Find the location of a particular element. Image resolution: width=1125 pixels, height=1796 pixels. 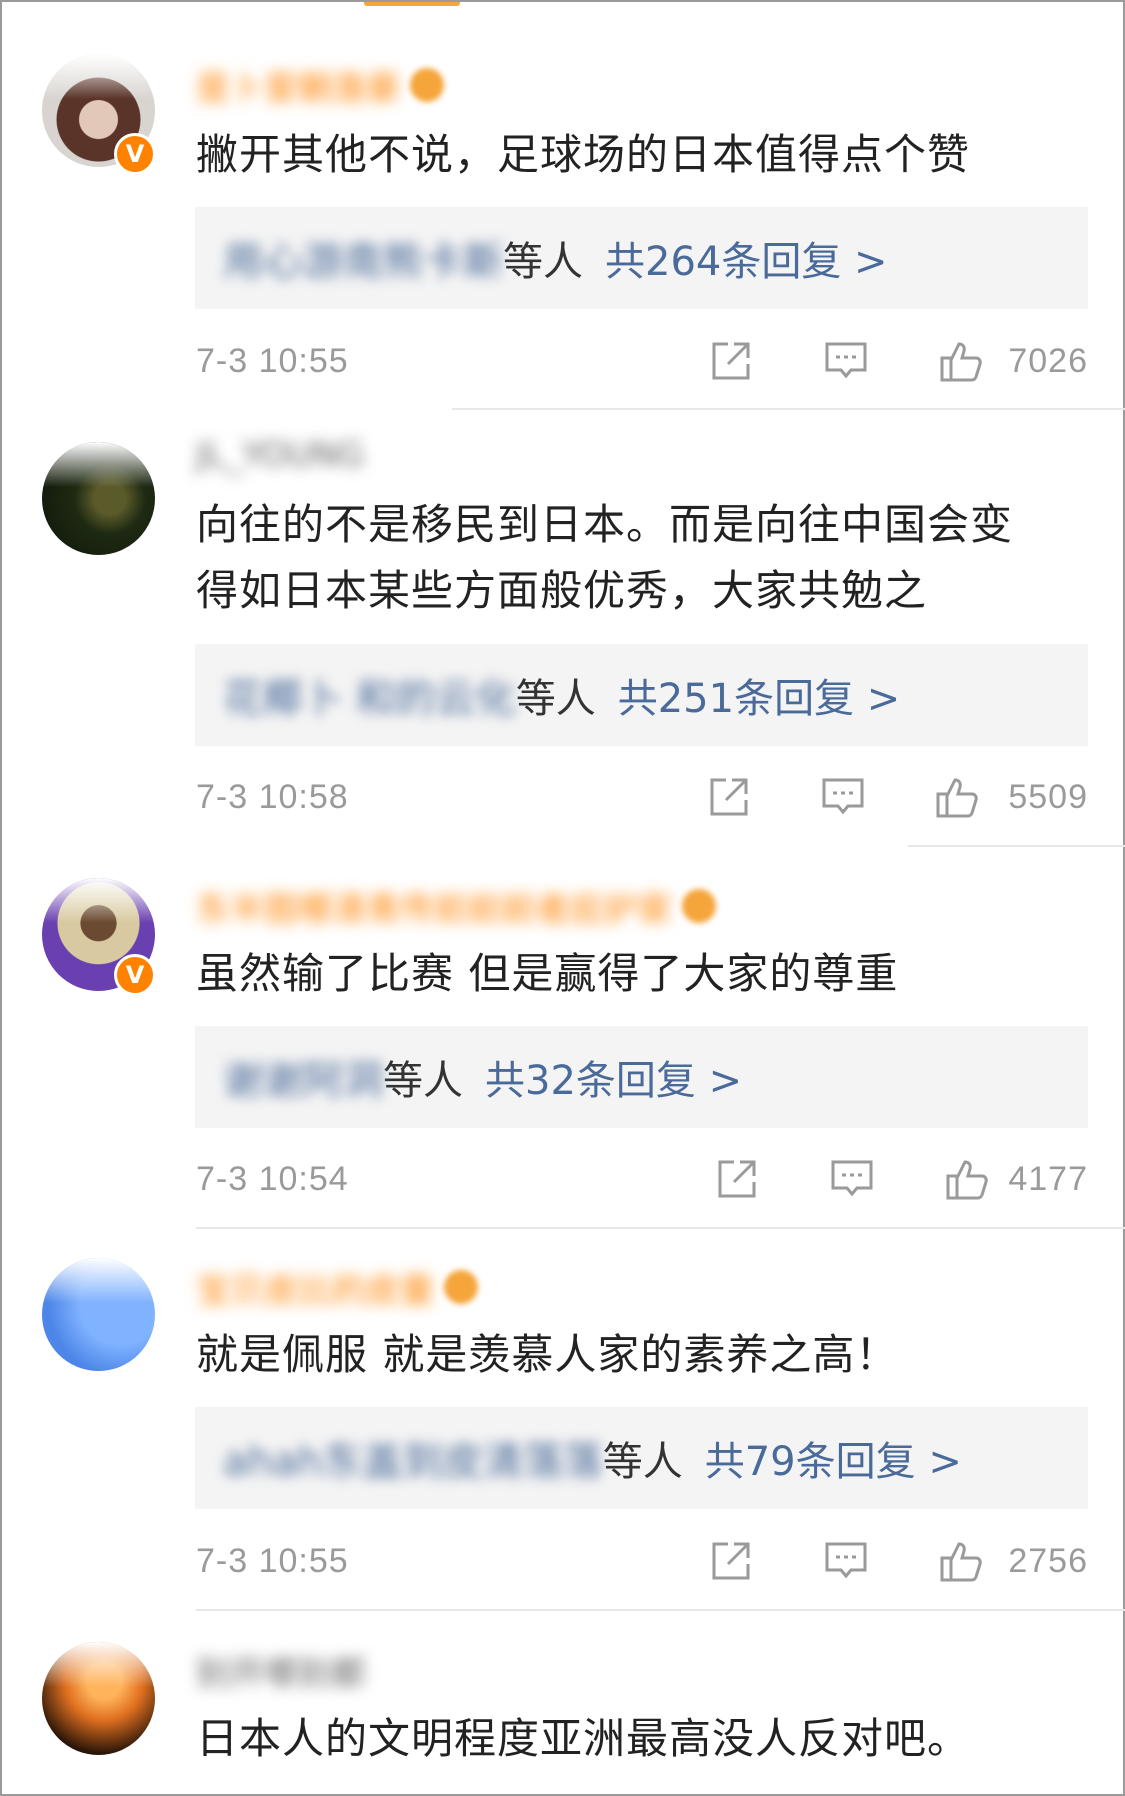

reply-count-link: 共32条回复 > is located at coordinates (613, 1077).